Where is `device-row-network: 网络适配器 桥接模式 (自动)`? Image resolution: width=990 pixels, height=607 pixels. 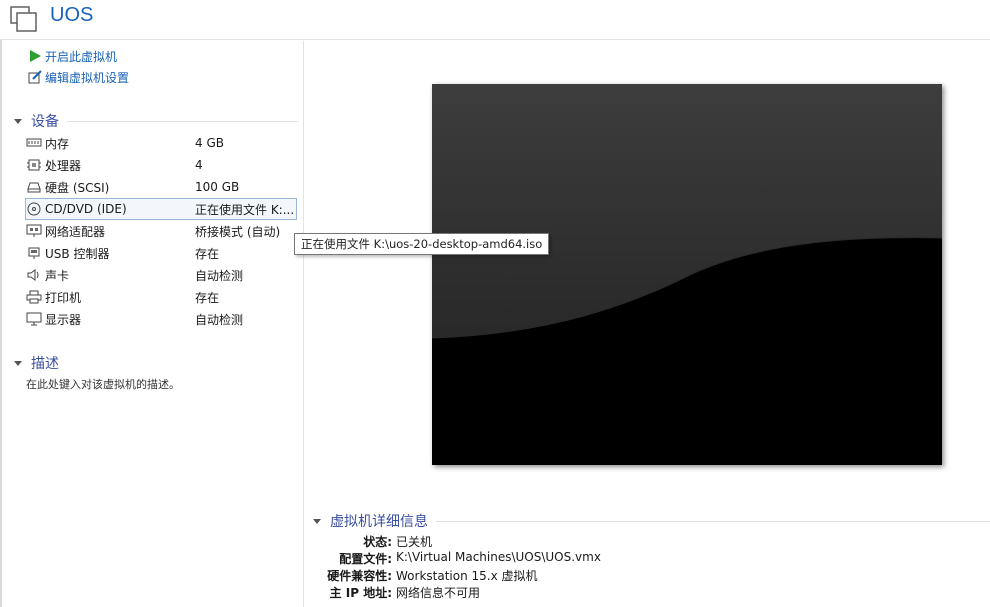 device-row-network: 网络适配器 桥接模式 (自动) is located at coordinates (162, 231).